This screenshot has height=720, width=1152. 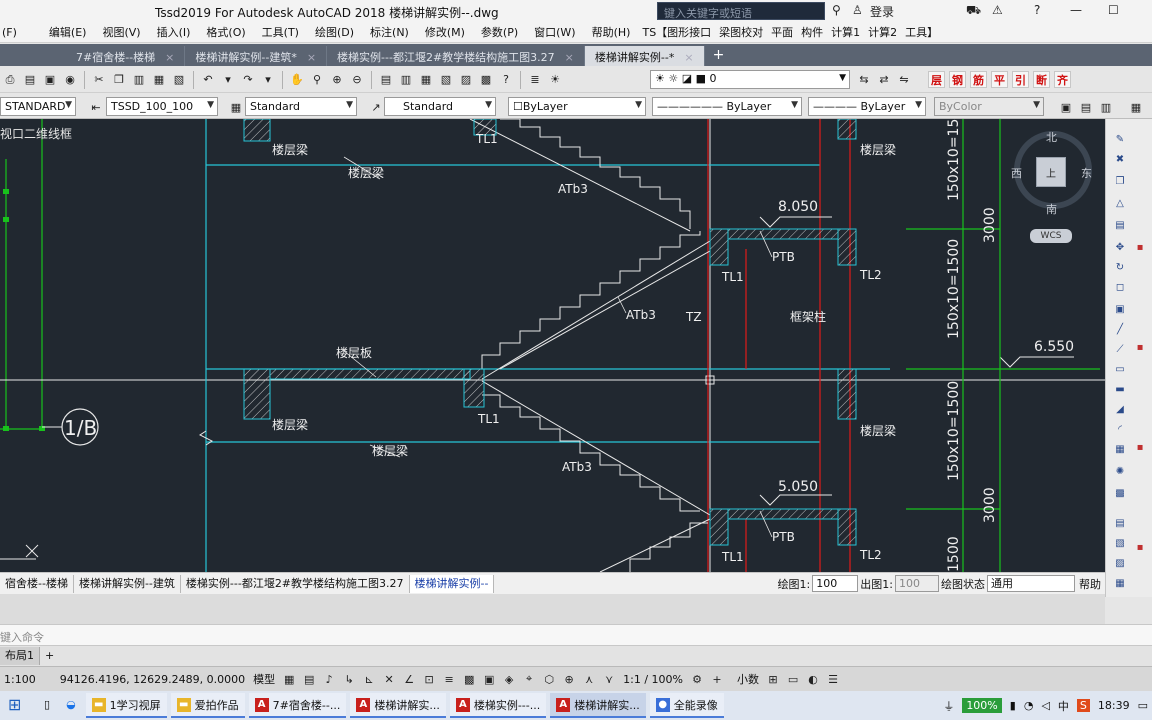 I want to click on table-icon: ▦, so click(x=1120, y=583).